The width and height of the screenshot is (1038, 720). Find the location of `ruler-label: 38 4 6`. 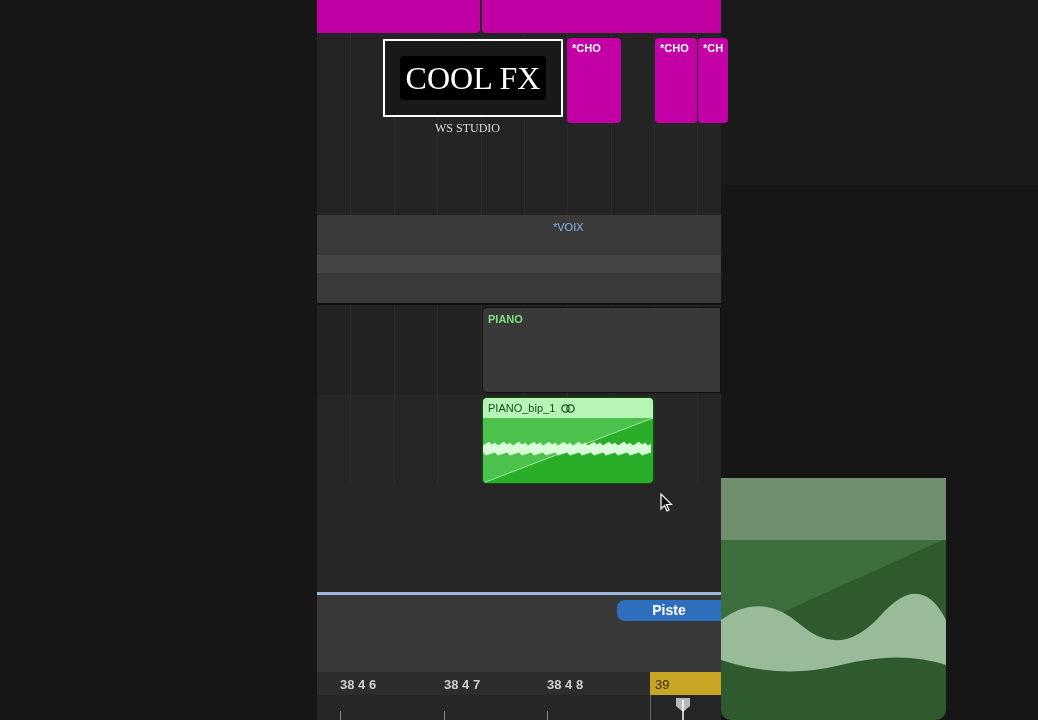

ruler-label: 38 4 6 is located at coordinates (358, 685).